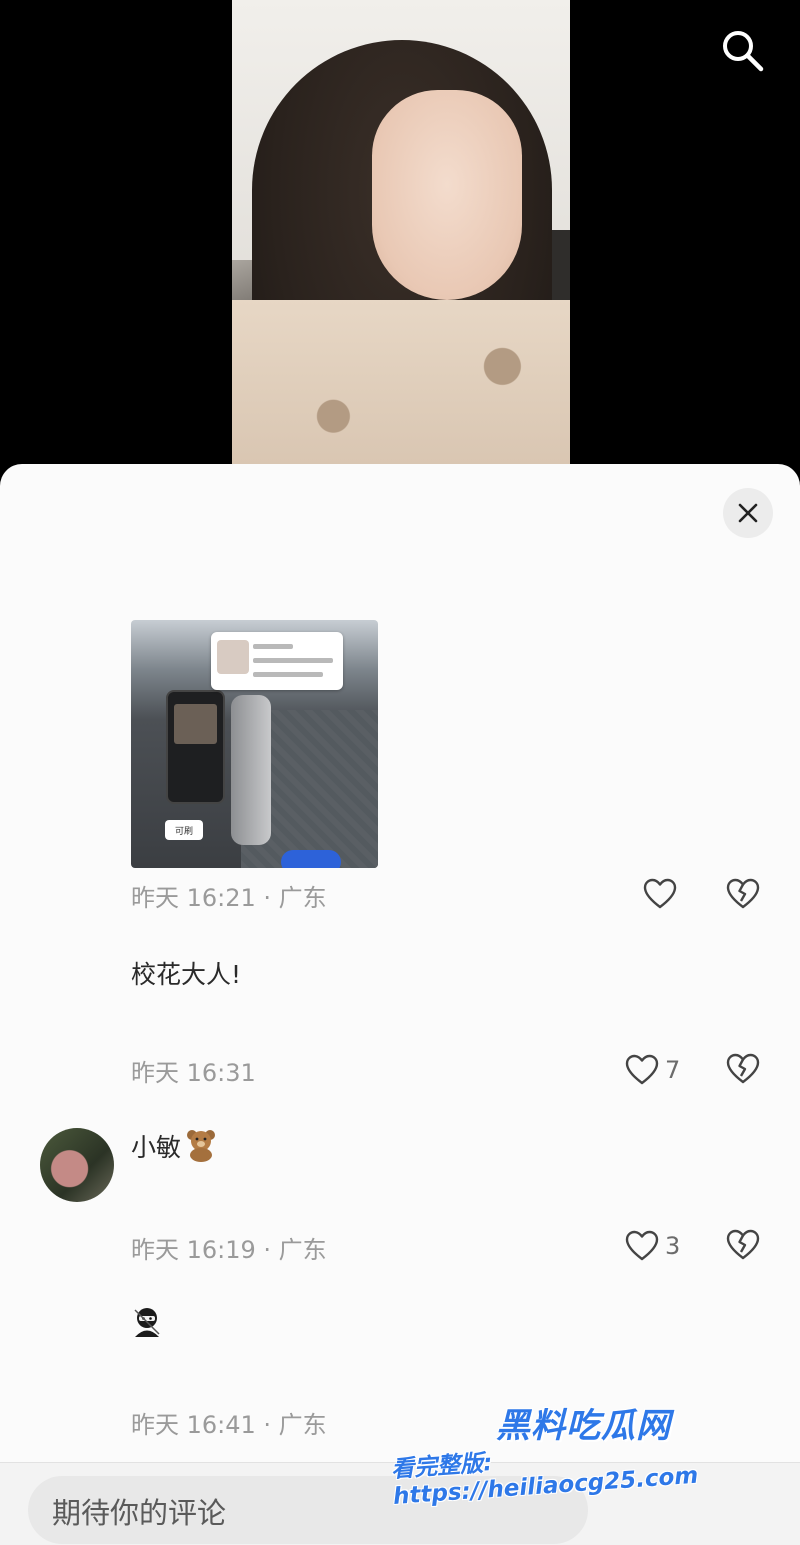  I want to click on image-phone, so click(195, 747).